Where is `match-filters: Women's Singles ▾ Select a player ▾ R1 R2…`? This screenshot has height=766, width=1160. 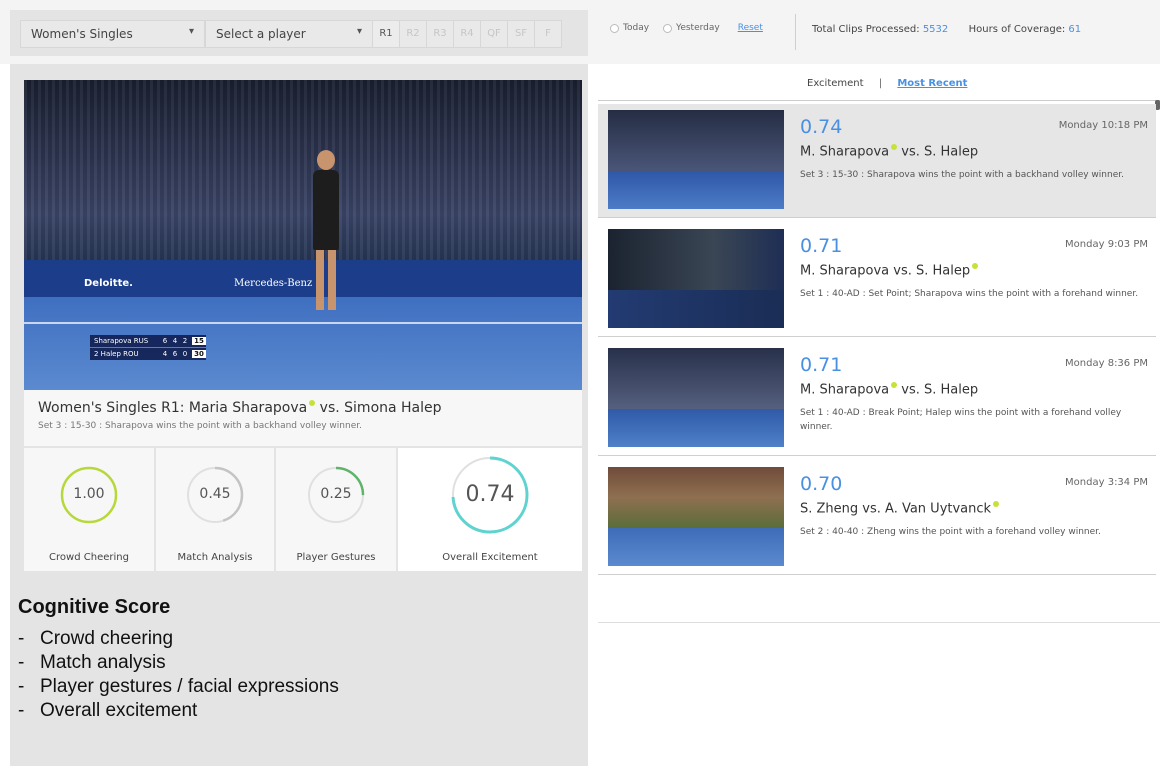
match-filters: Women's Singles ▾ Select a player ▾ R1 R2… is located at coordinates (299, 33).